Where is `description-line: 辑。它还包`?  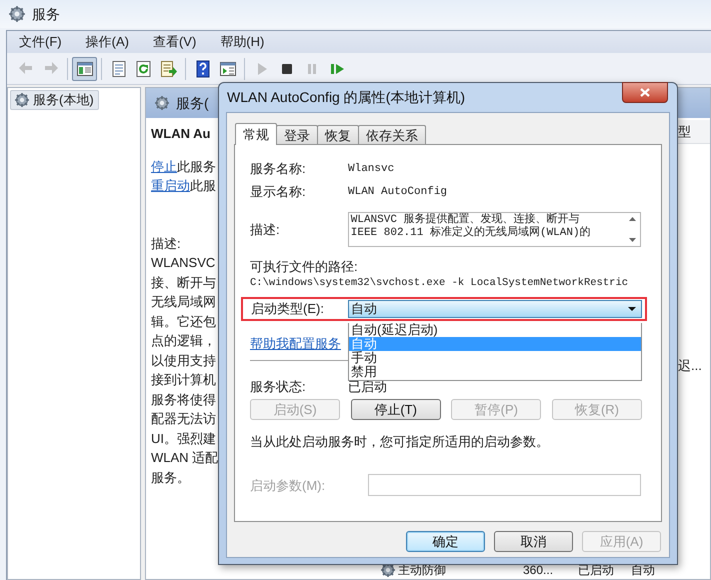
description-line: 辑。它还包 is located at coordinates (183, 321).